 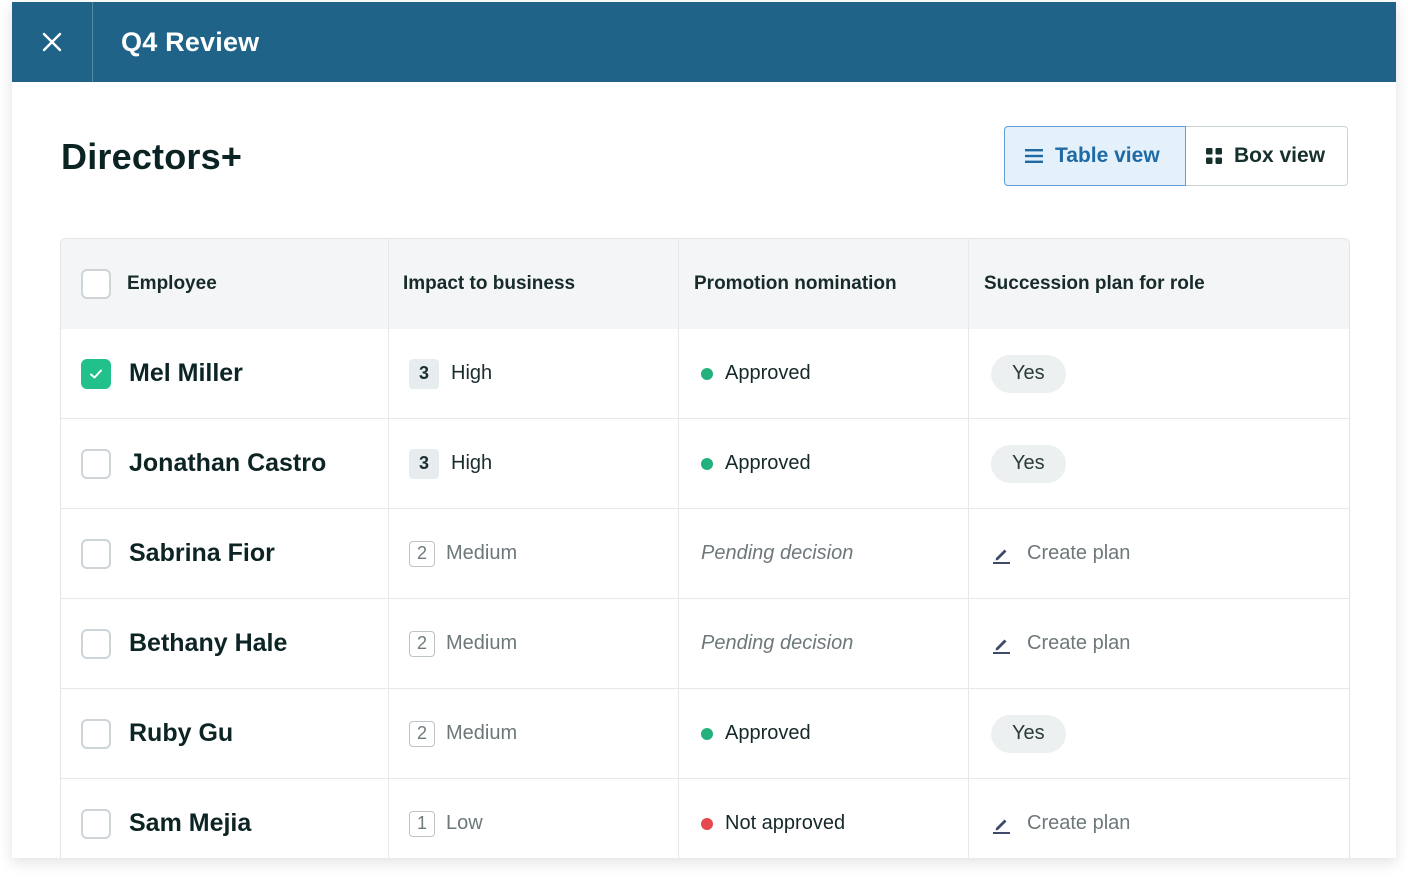 What do you see at coordinates (534, 818) in the screenshot?
I see `impact-cell: 1 Low` at bounding box center [534, 818].